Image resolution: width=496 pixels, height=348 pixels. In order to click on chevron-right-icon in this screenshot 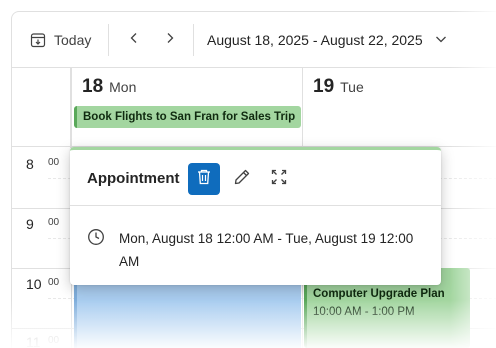, I will do `click(170, 40)`.